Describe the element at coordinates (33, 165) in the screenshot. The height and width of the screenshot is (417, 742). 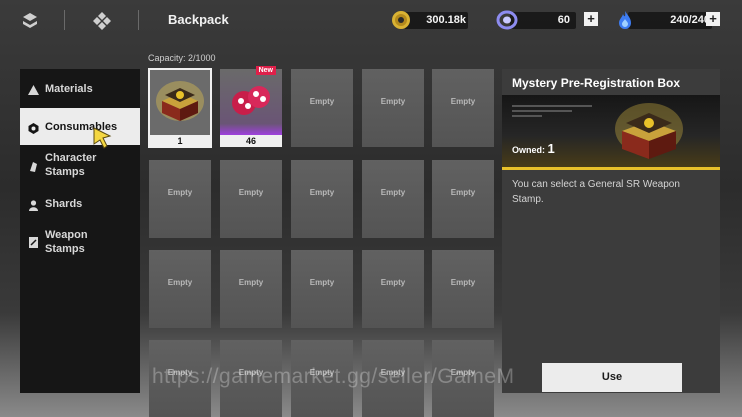
I see `character-stamp-icon` at that location.